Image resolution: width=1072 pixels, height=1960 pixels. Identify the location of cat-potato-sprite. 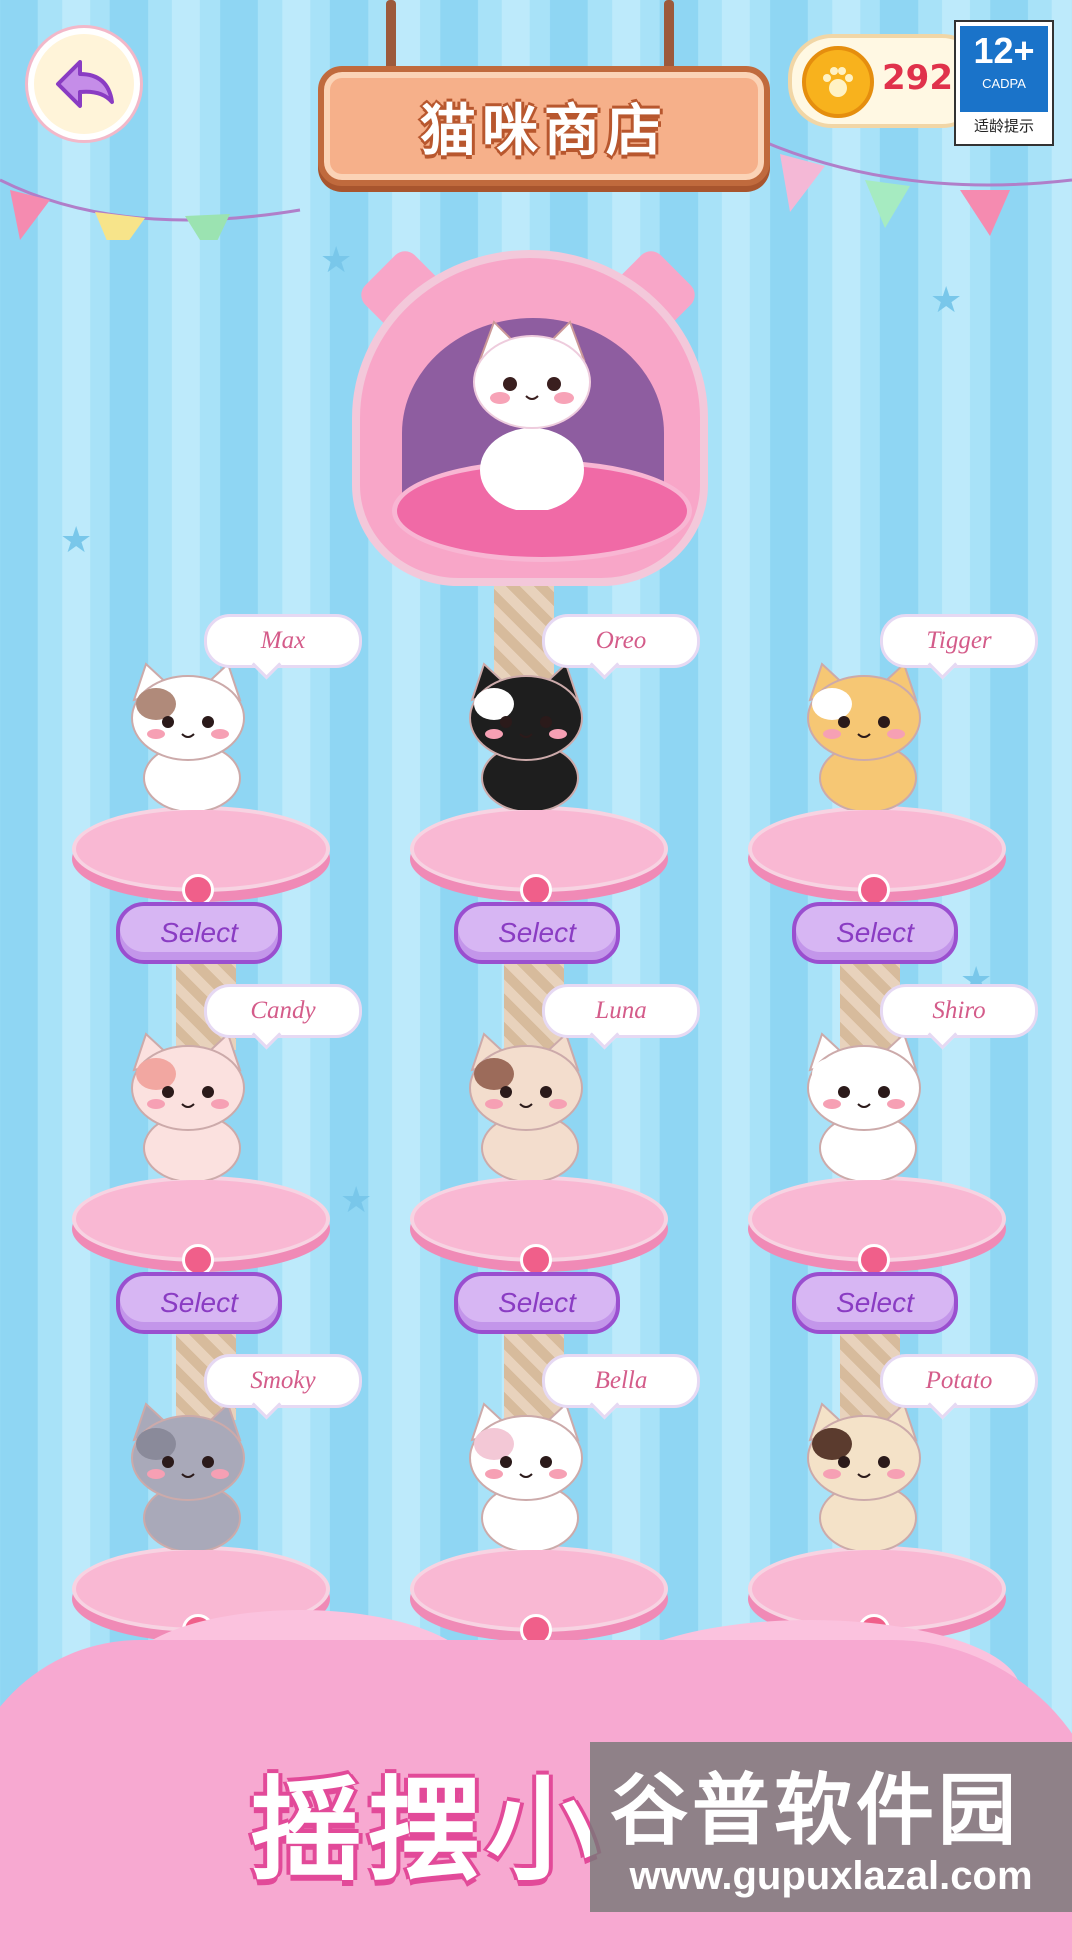
(863, 1475).